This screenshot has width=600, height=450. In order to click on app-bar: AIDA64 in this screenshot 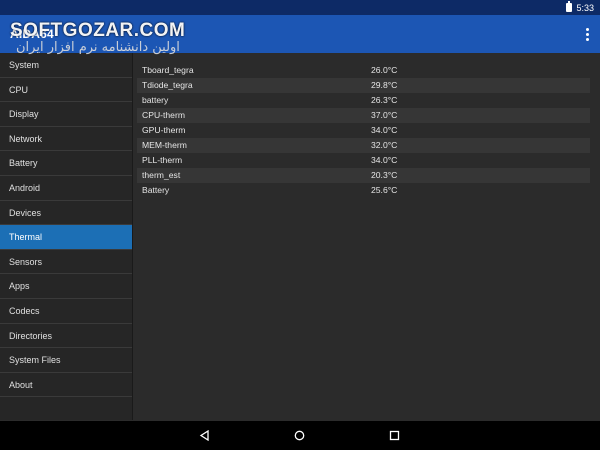, I will do `click(300, 34)`.